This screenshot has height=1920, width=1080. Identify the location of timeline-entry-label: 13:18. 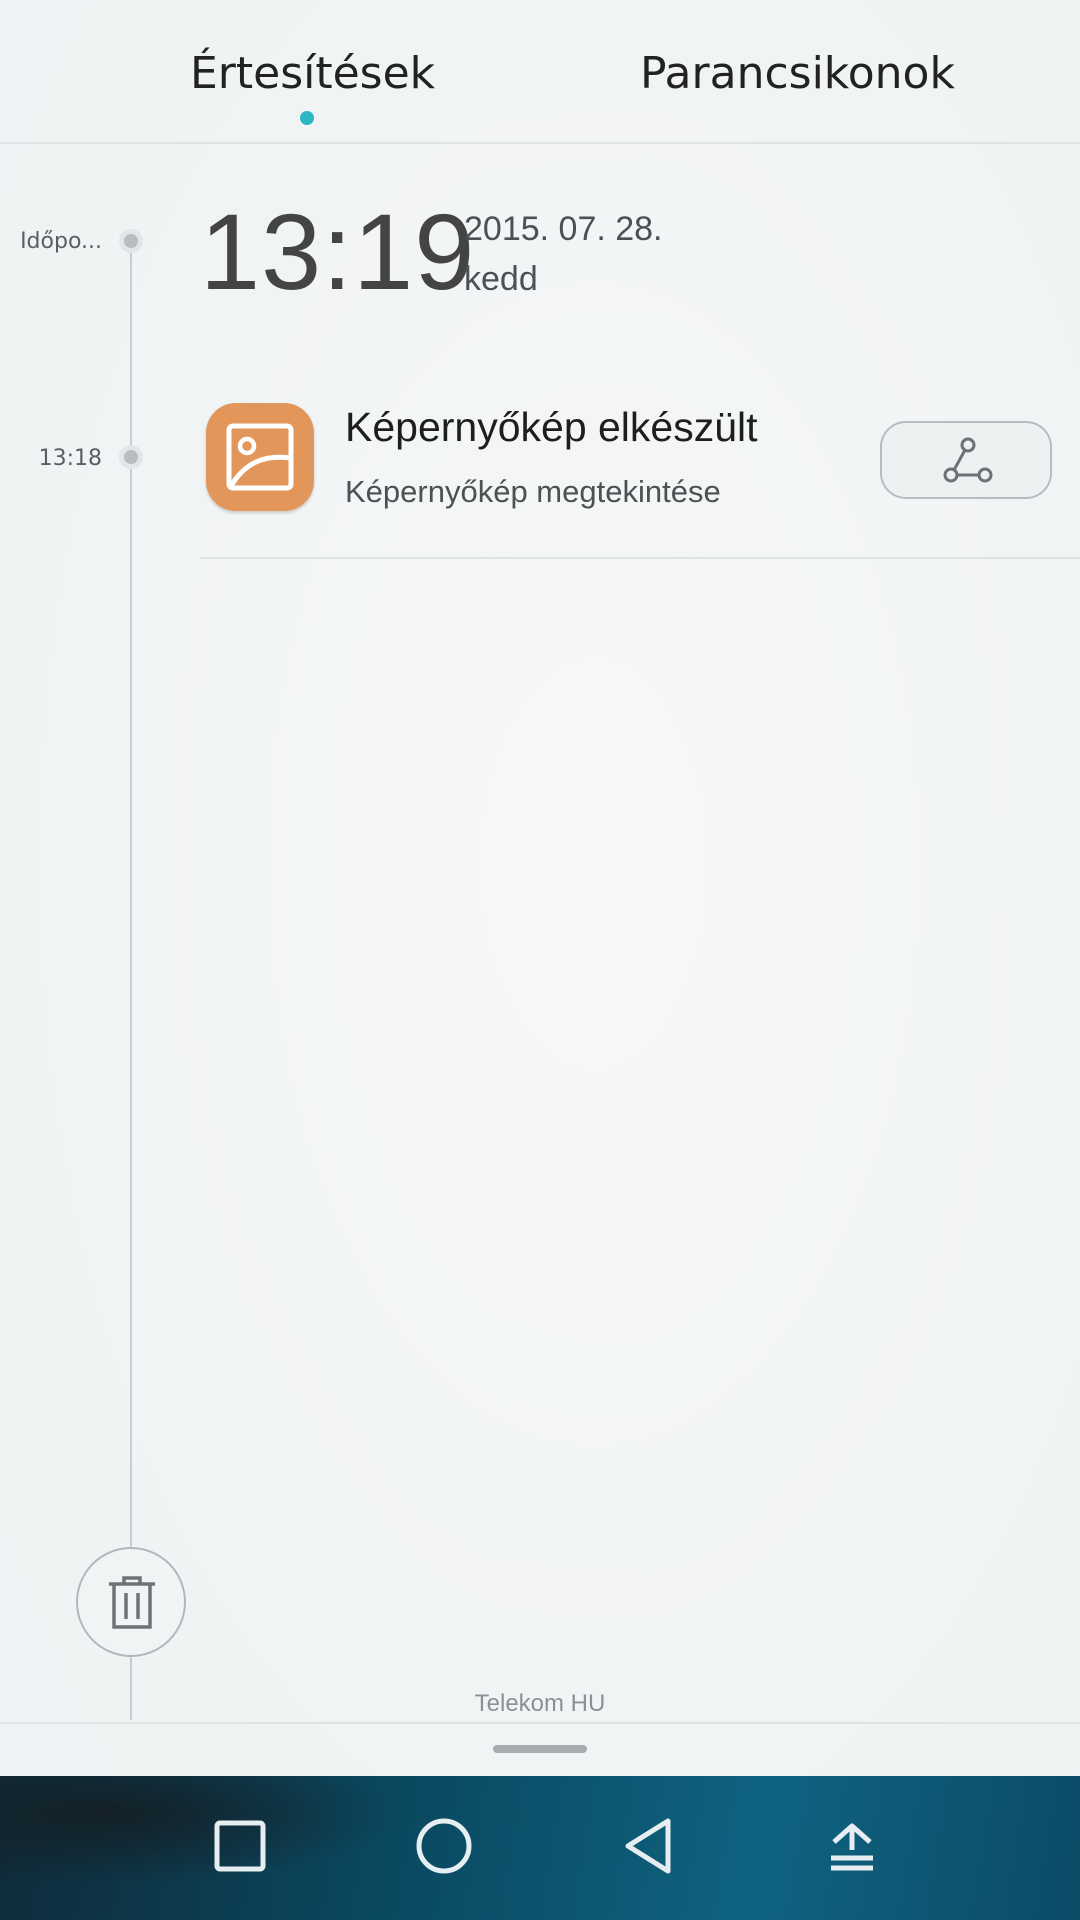
(70, 458).